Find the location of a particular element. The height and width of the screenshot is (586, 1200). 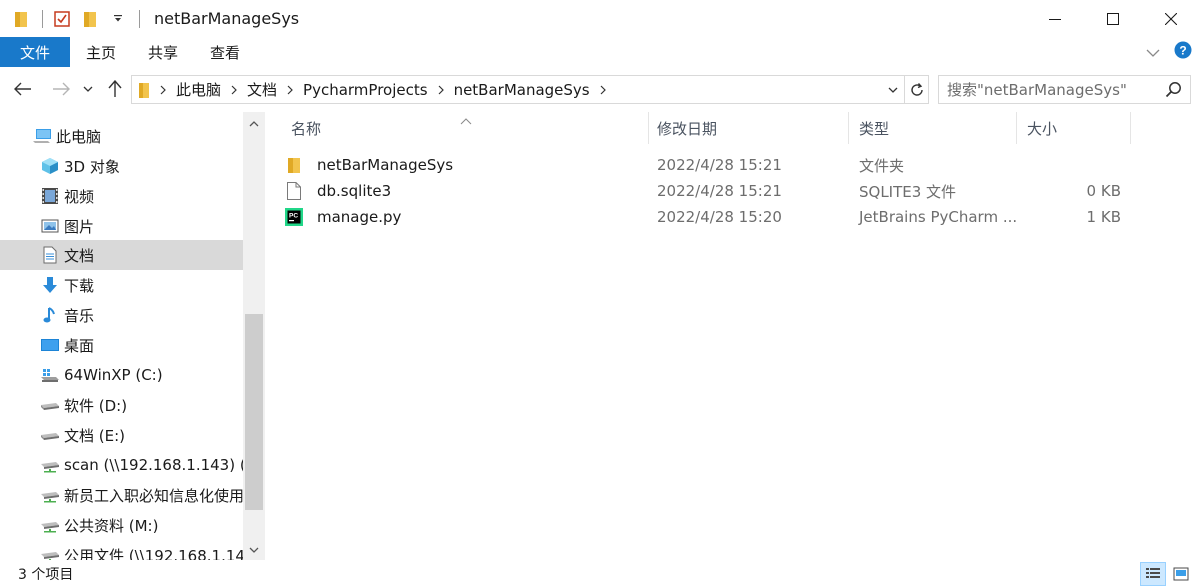

nav-item-network-onboarding: 新员工入职必知信息化使用 is located at coordinates (121, 495).